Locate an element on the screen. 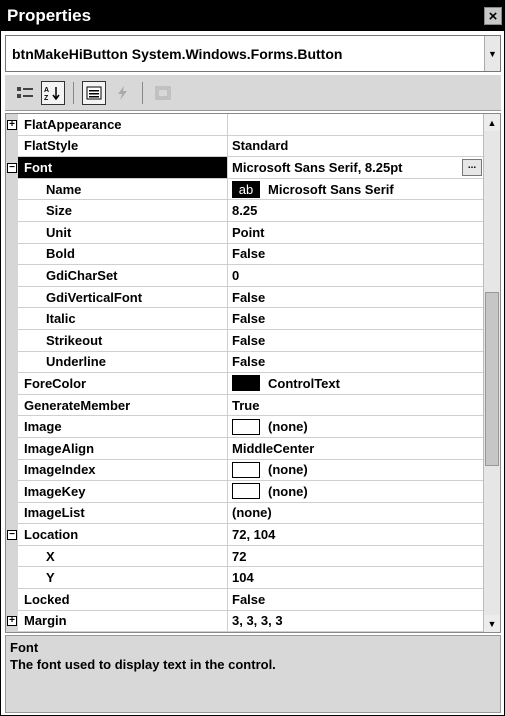 The height and width of the screenshot is (716, 505). property-row: ImageKey (none) is located at coordinates (245, 492).